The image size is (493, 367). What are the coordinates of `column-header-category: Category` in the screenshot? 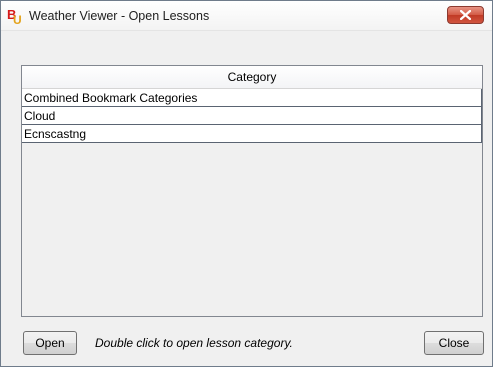 It's located at (252, 77).